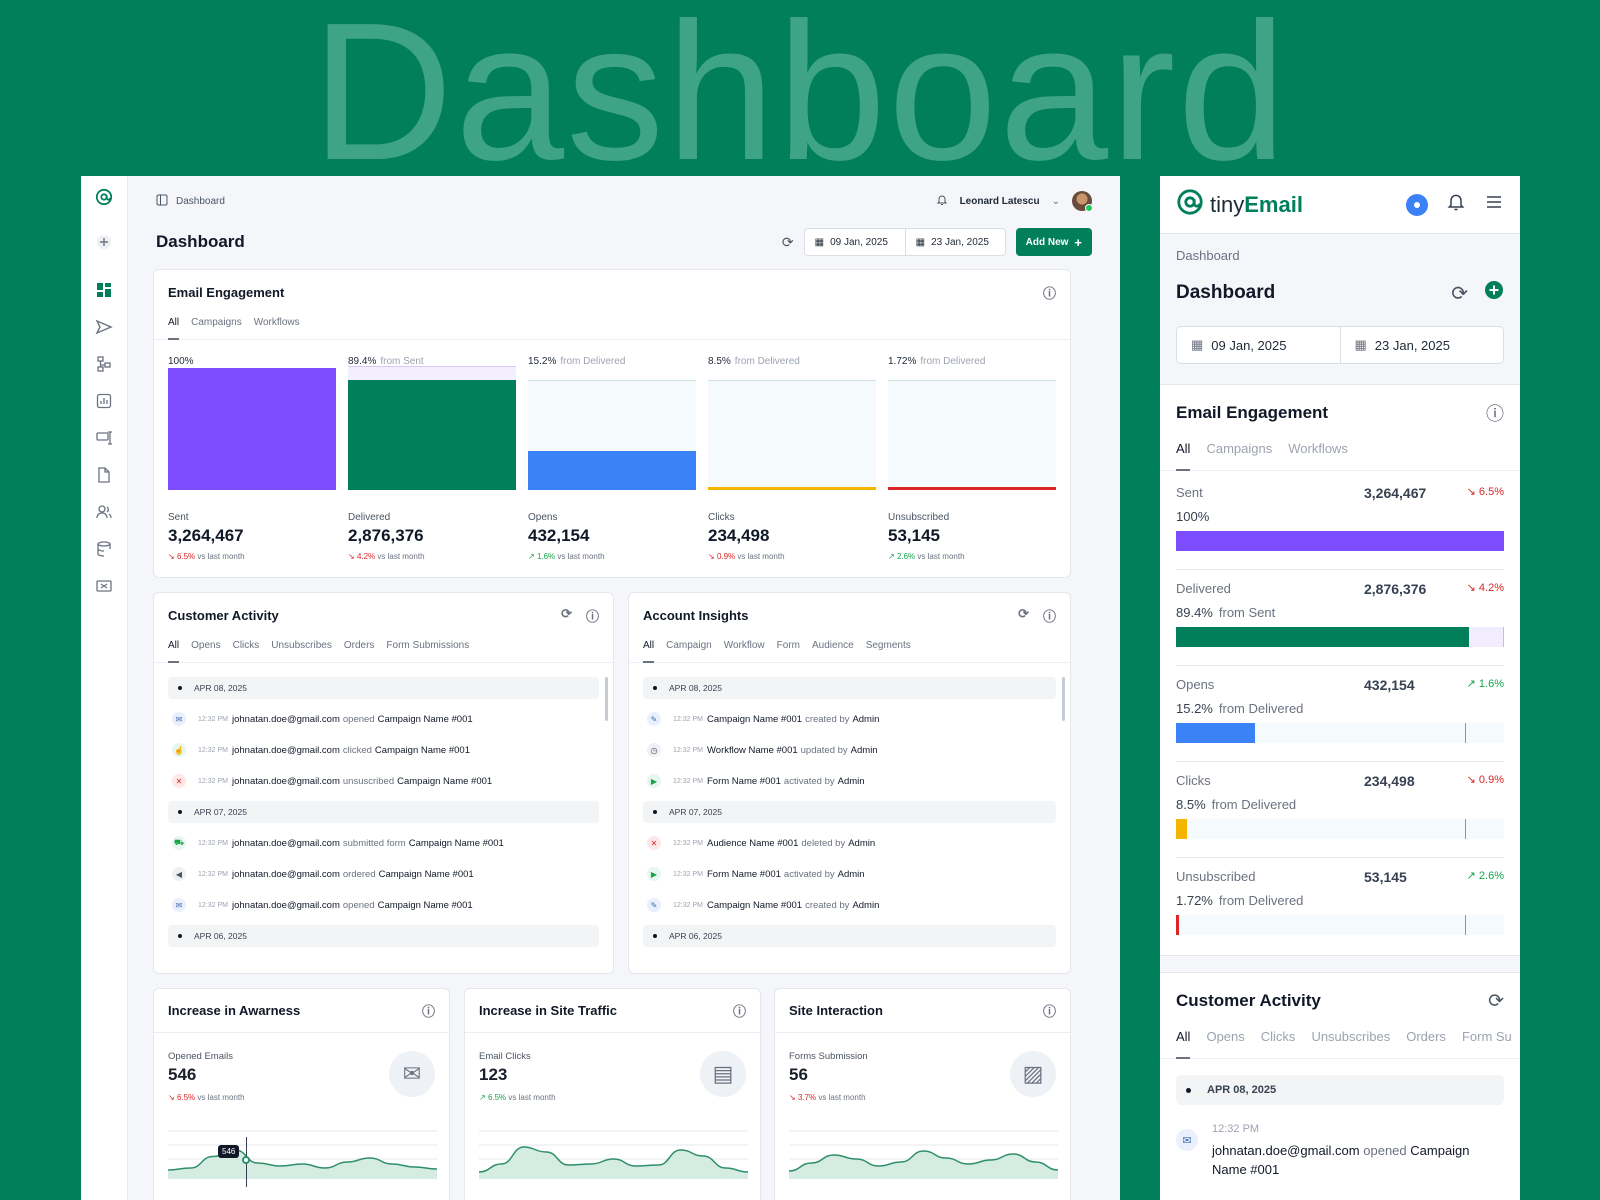 This screenshot has height=1200, width=1600. I want to click on menu-icon, so click(1494, 204).